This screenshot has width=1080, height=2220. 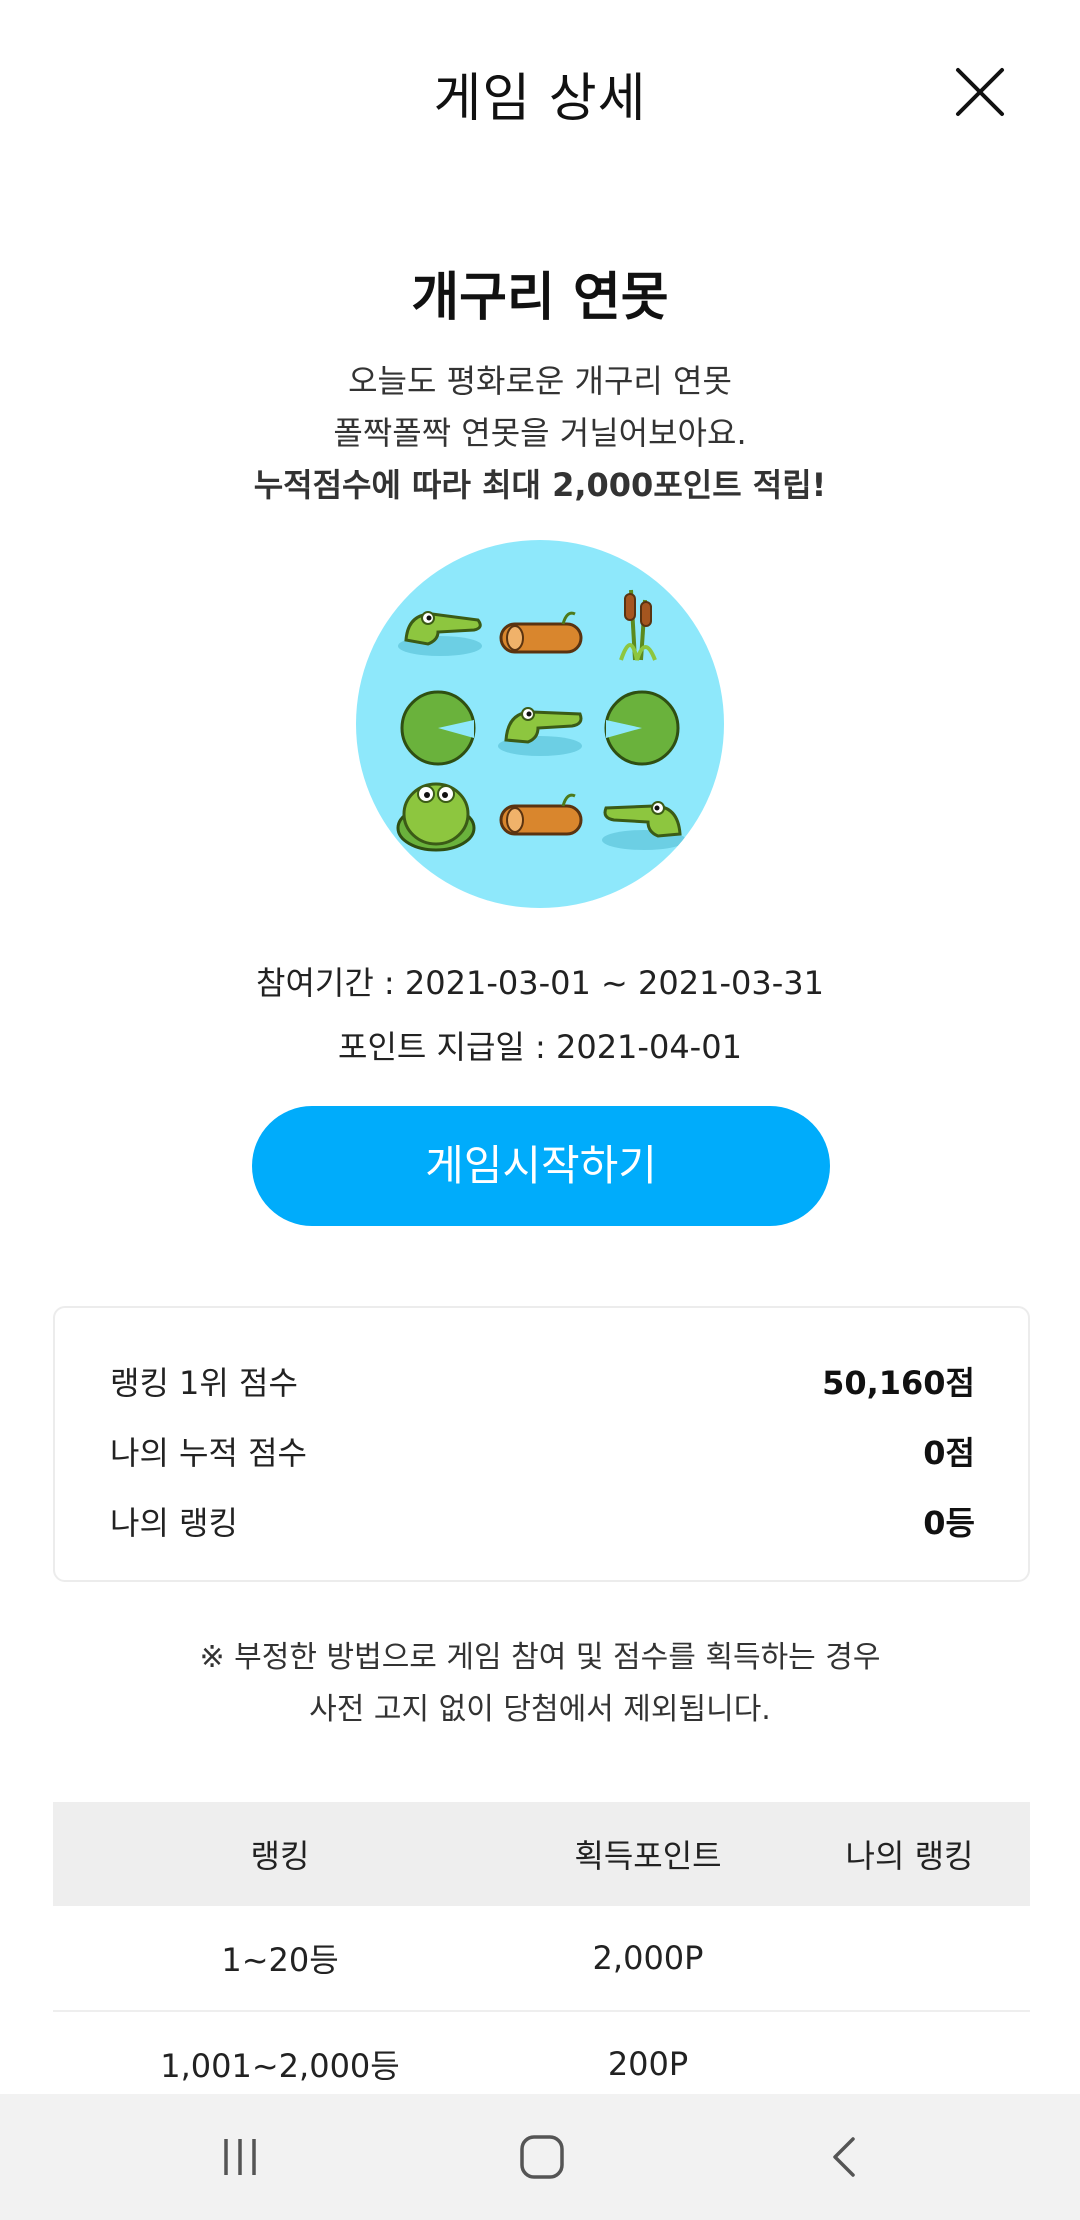 I want to click on back-icon, so click(x=844, y=2157).